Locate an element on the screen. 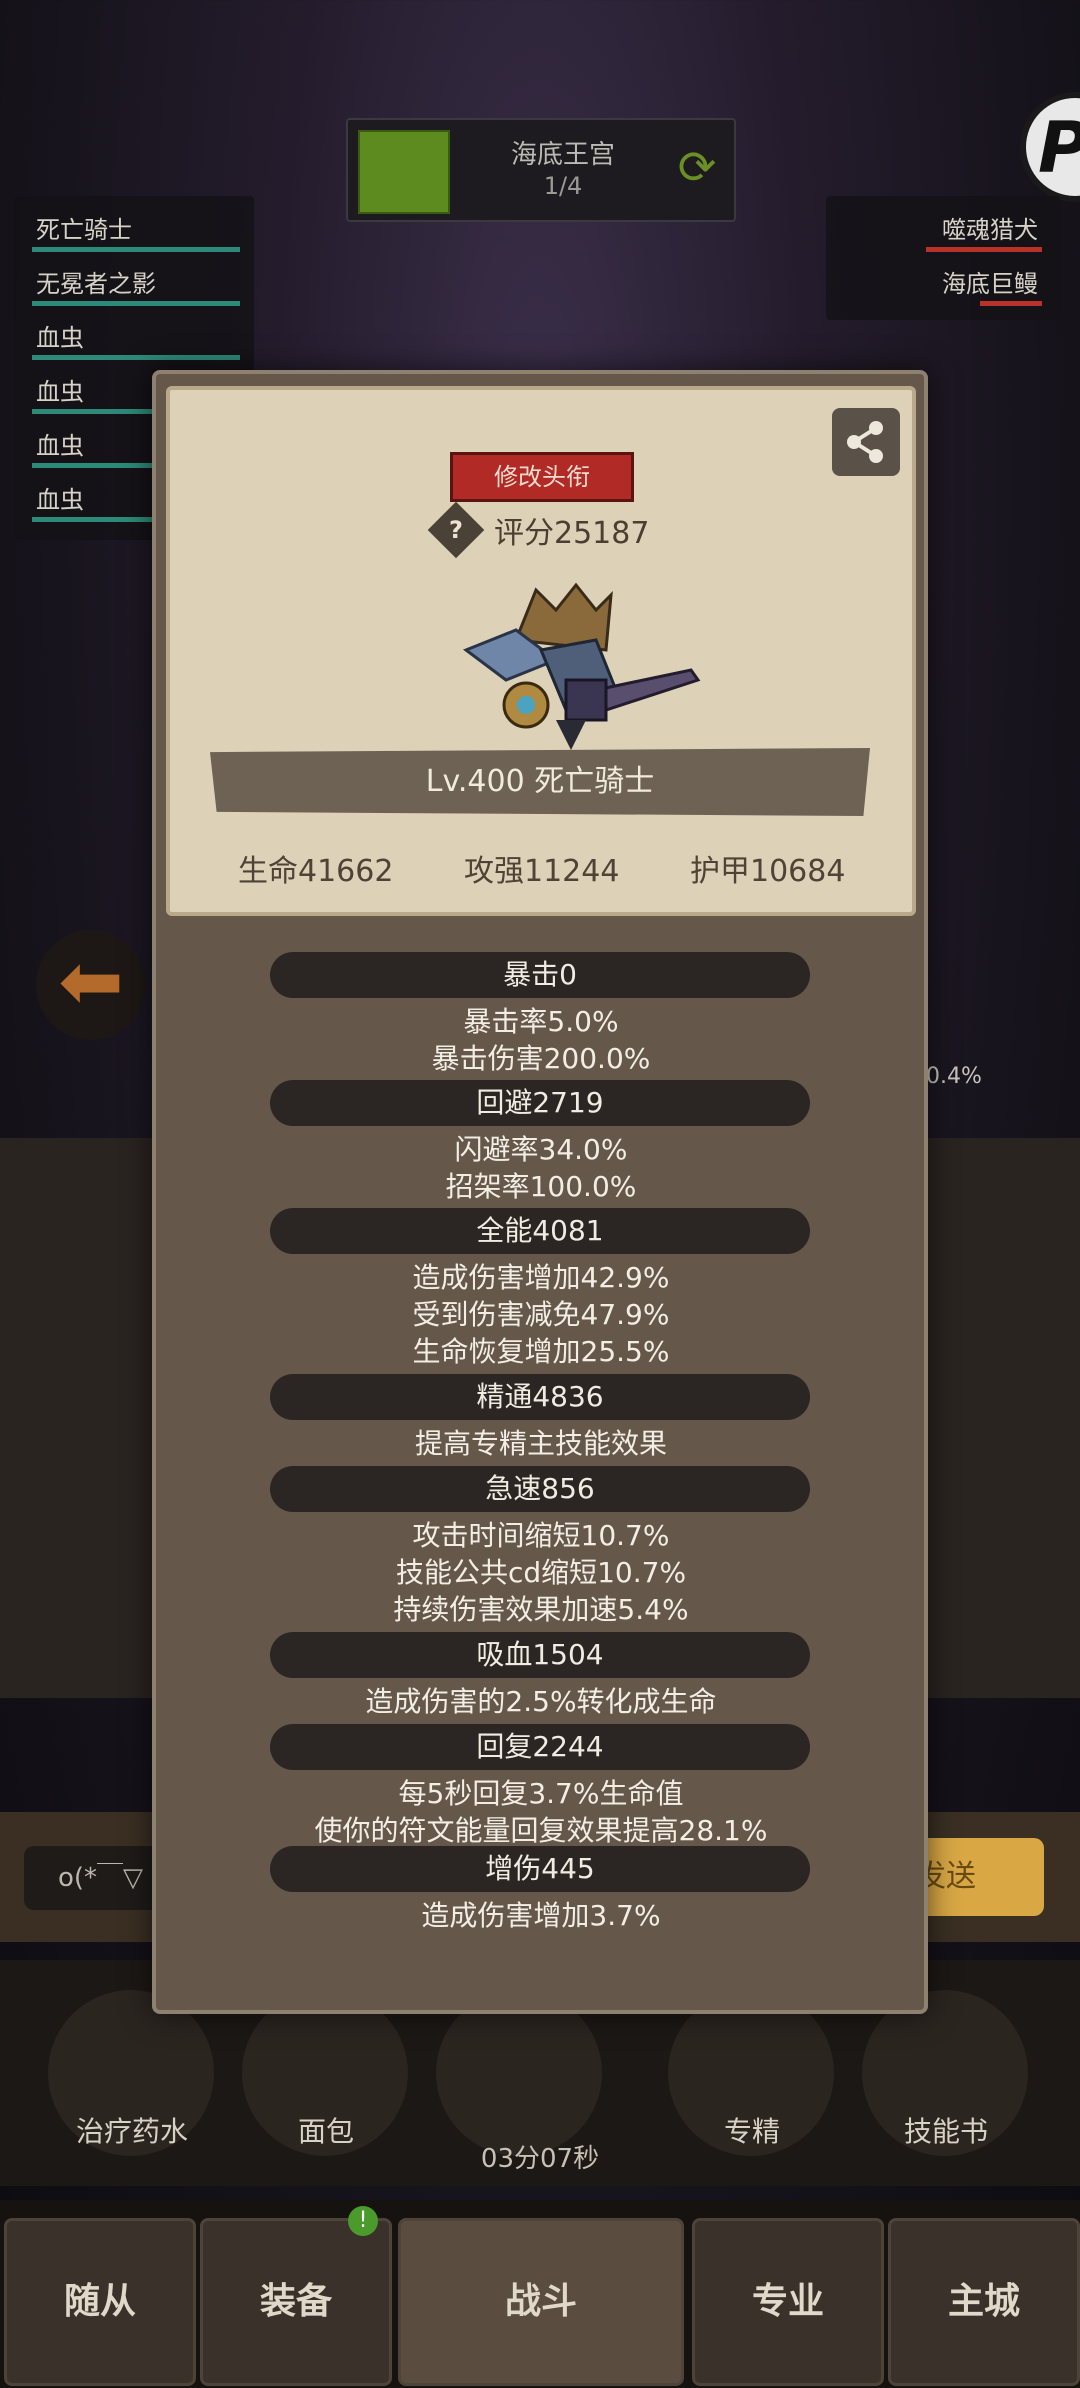 This screenshot has width=1080, height=2388. enemy-list: 噬魂猎犬 海底巨鳗 is located at coordinates (943, 258).